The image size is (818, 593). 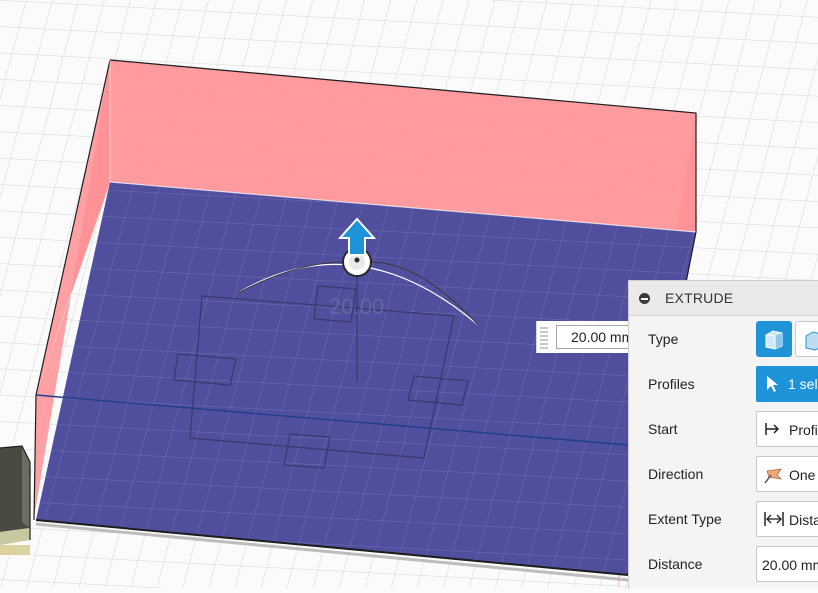 I want to click on dialog-header: EXTRUDE, so click(x=723, y=298).